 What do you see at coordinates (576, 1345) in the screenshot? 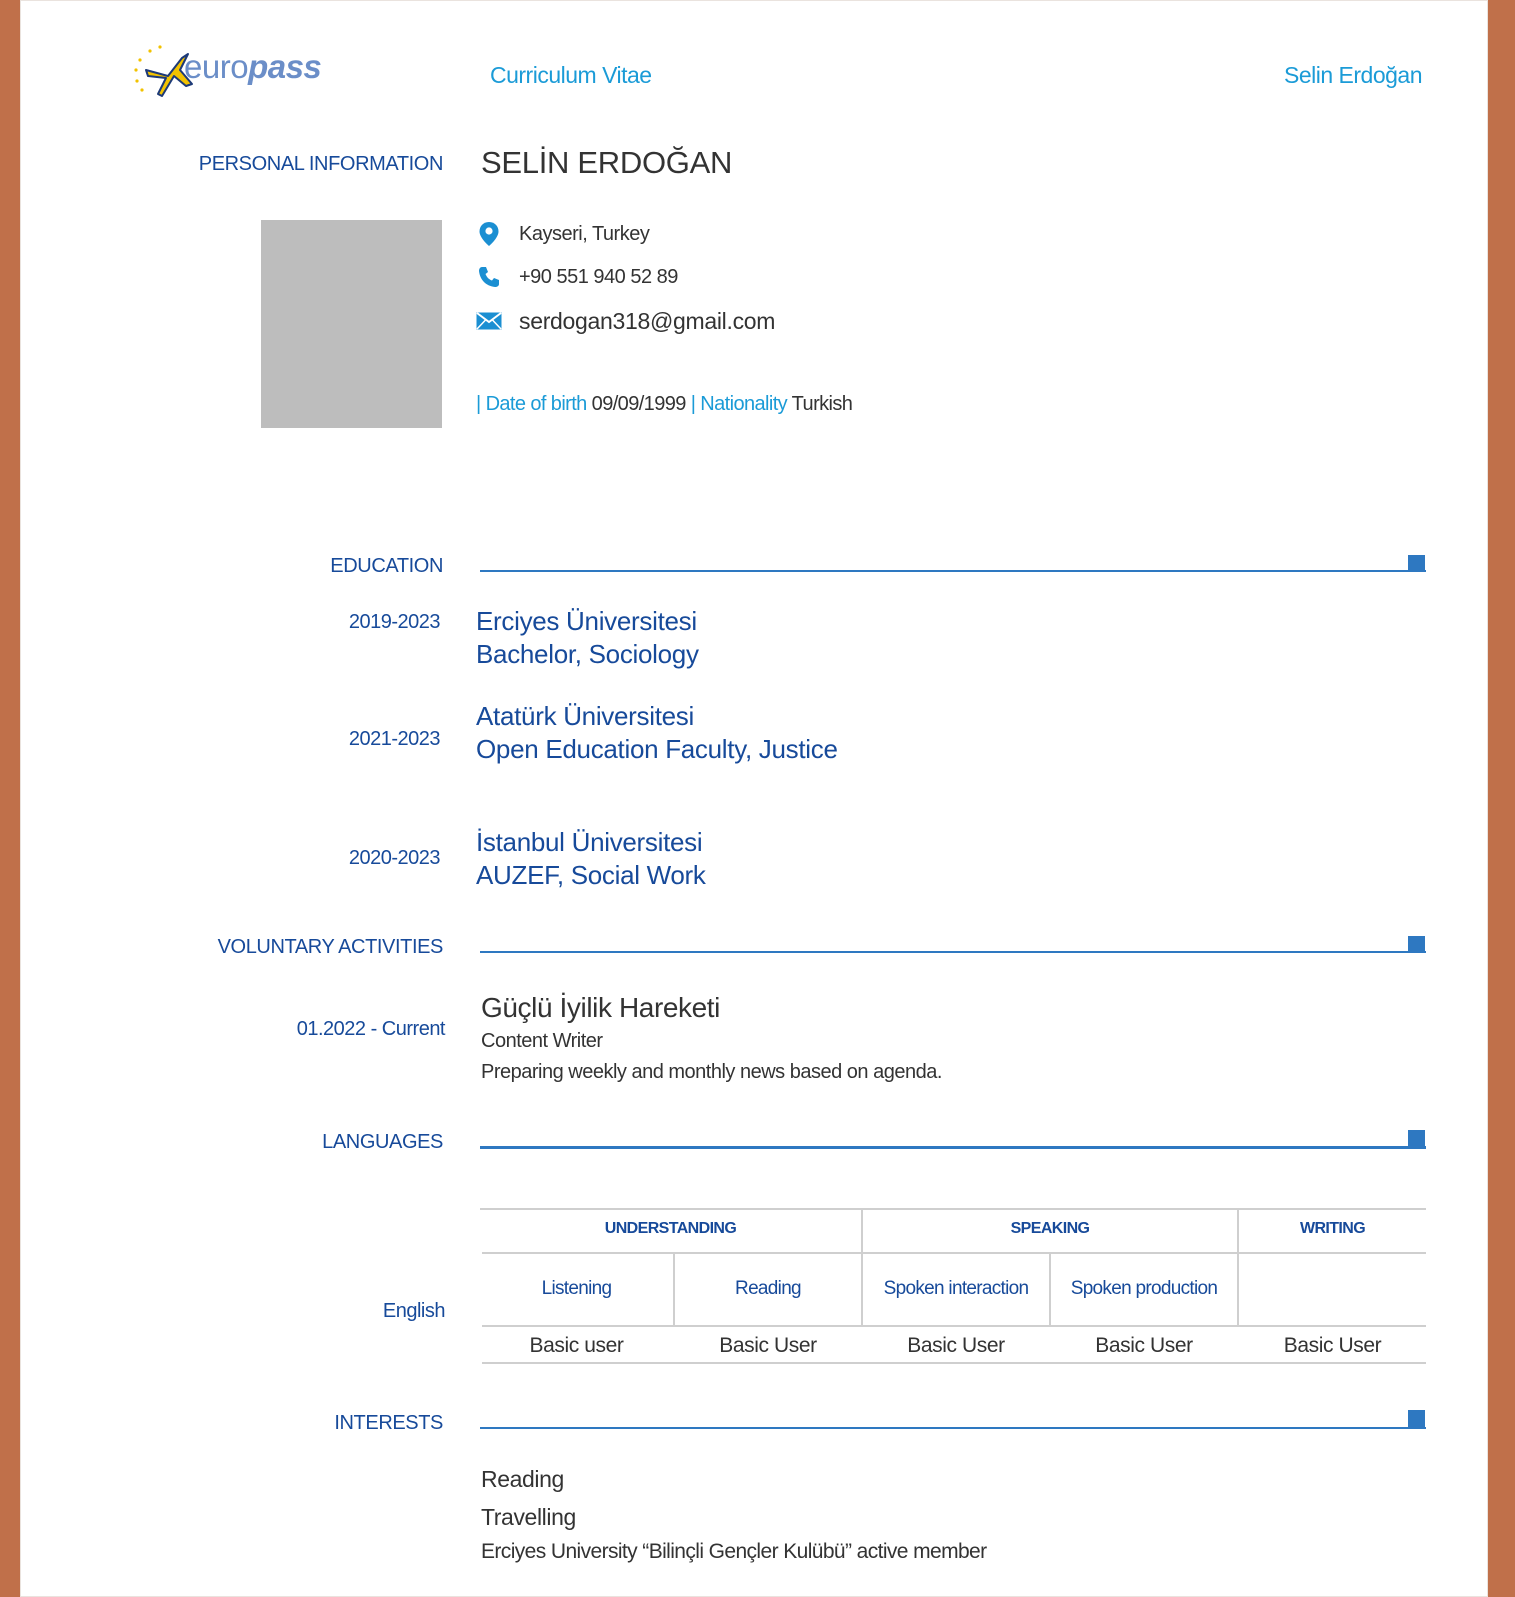
I see `table-cell-level: Basic user` at bounding box center [576, 1345].